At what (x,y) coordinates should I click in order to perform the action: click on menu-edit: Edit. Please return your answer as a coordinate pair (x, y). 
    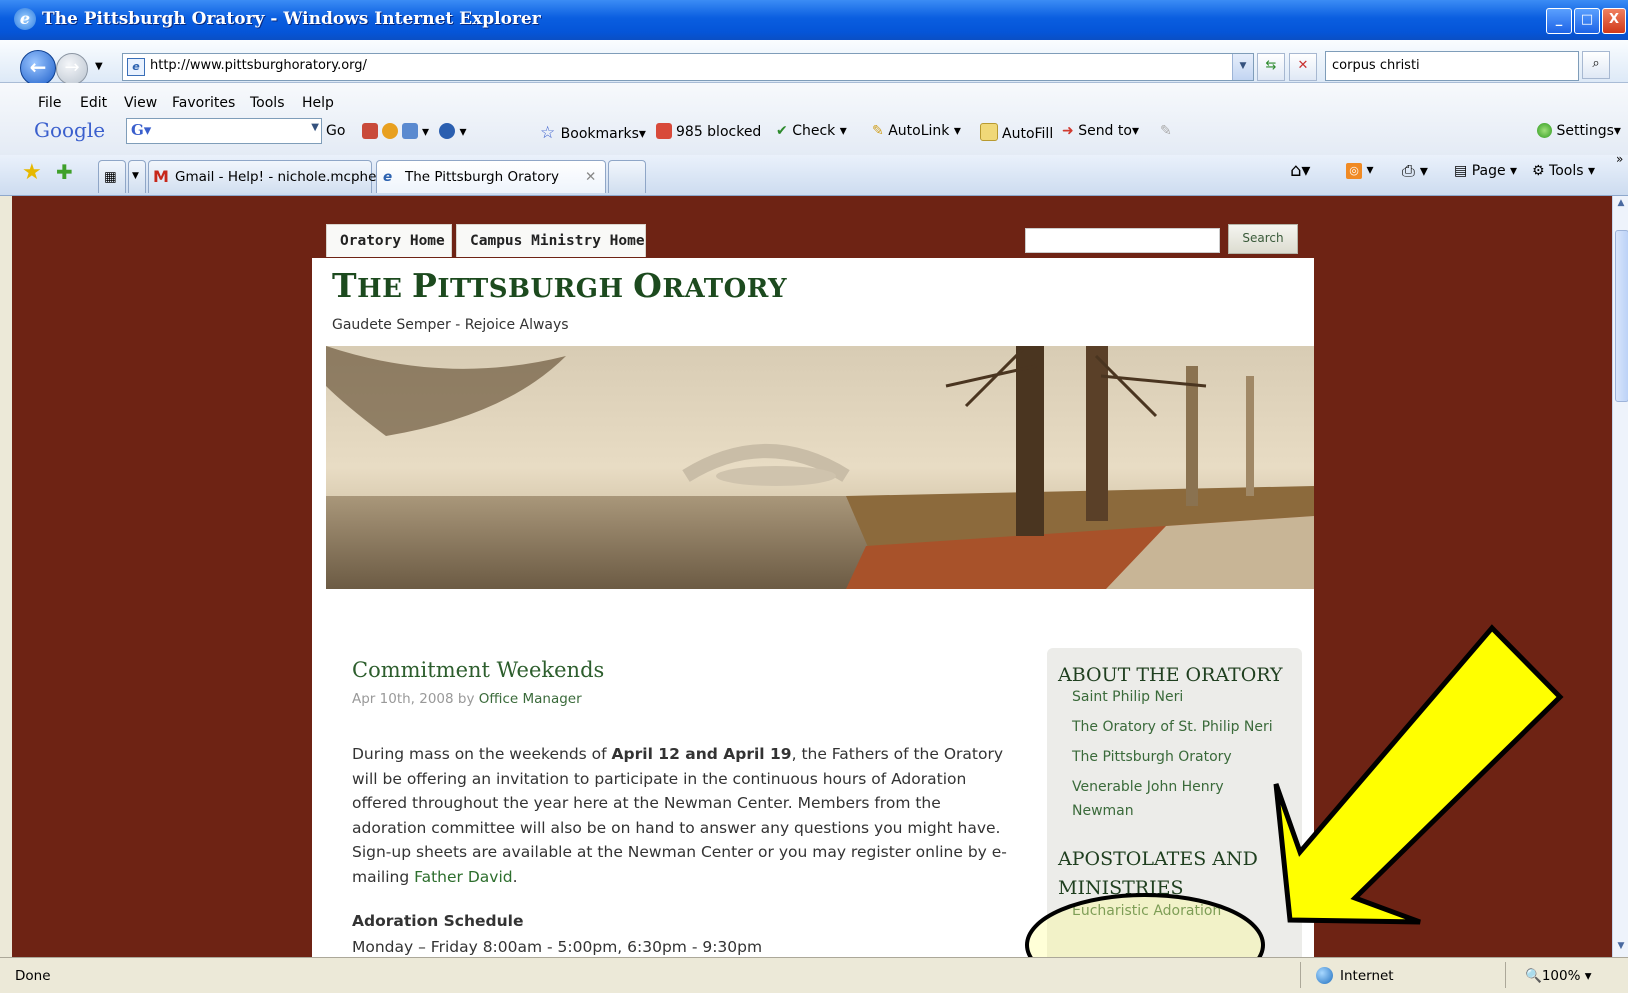
    Looking at the image, I should click on (93, 103).